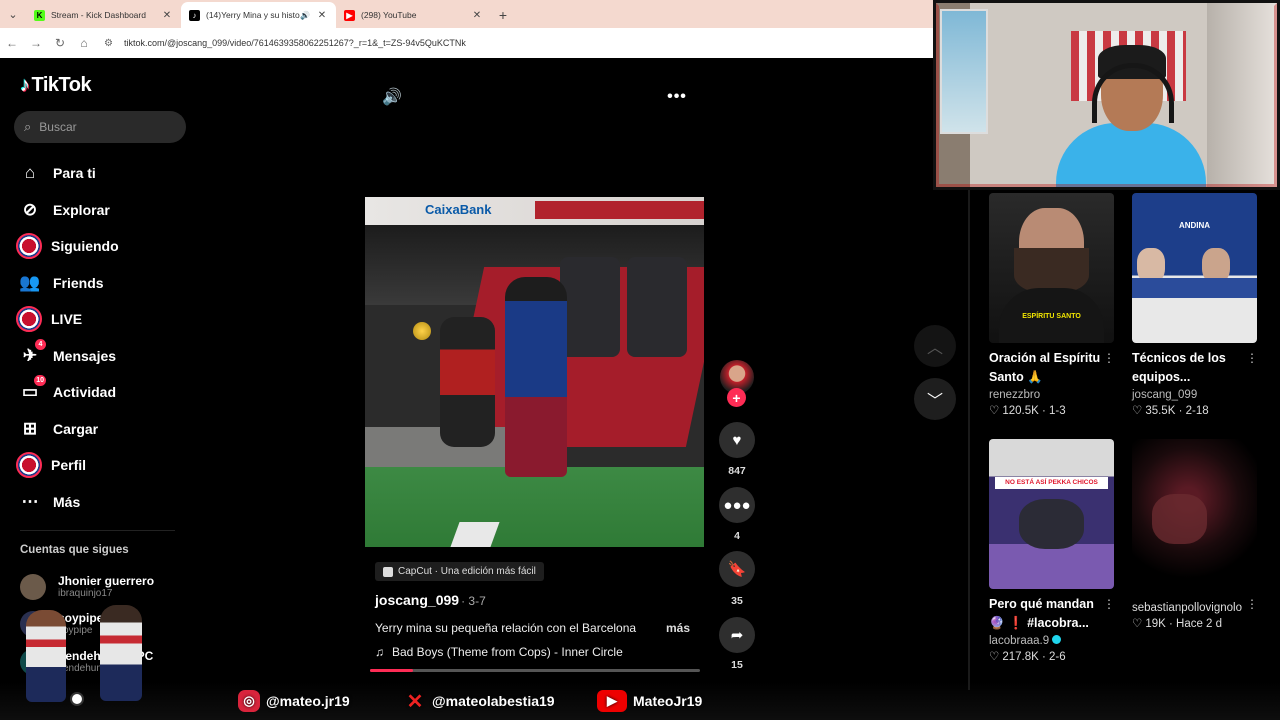 This screenshot has height=720, width=1280. What do you see at coordinates (392, 97) in the screenshot?
I see `volume-icon: 🔊` at bounding box center [392, 97].